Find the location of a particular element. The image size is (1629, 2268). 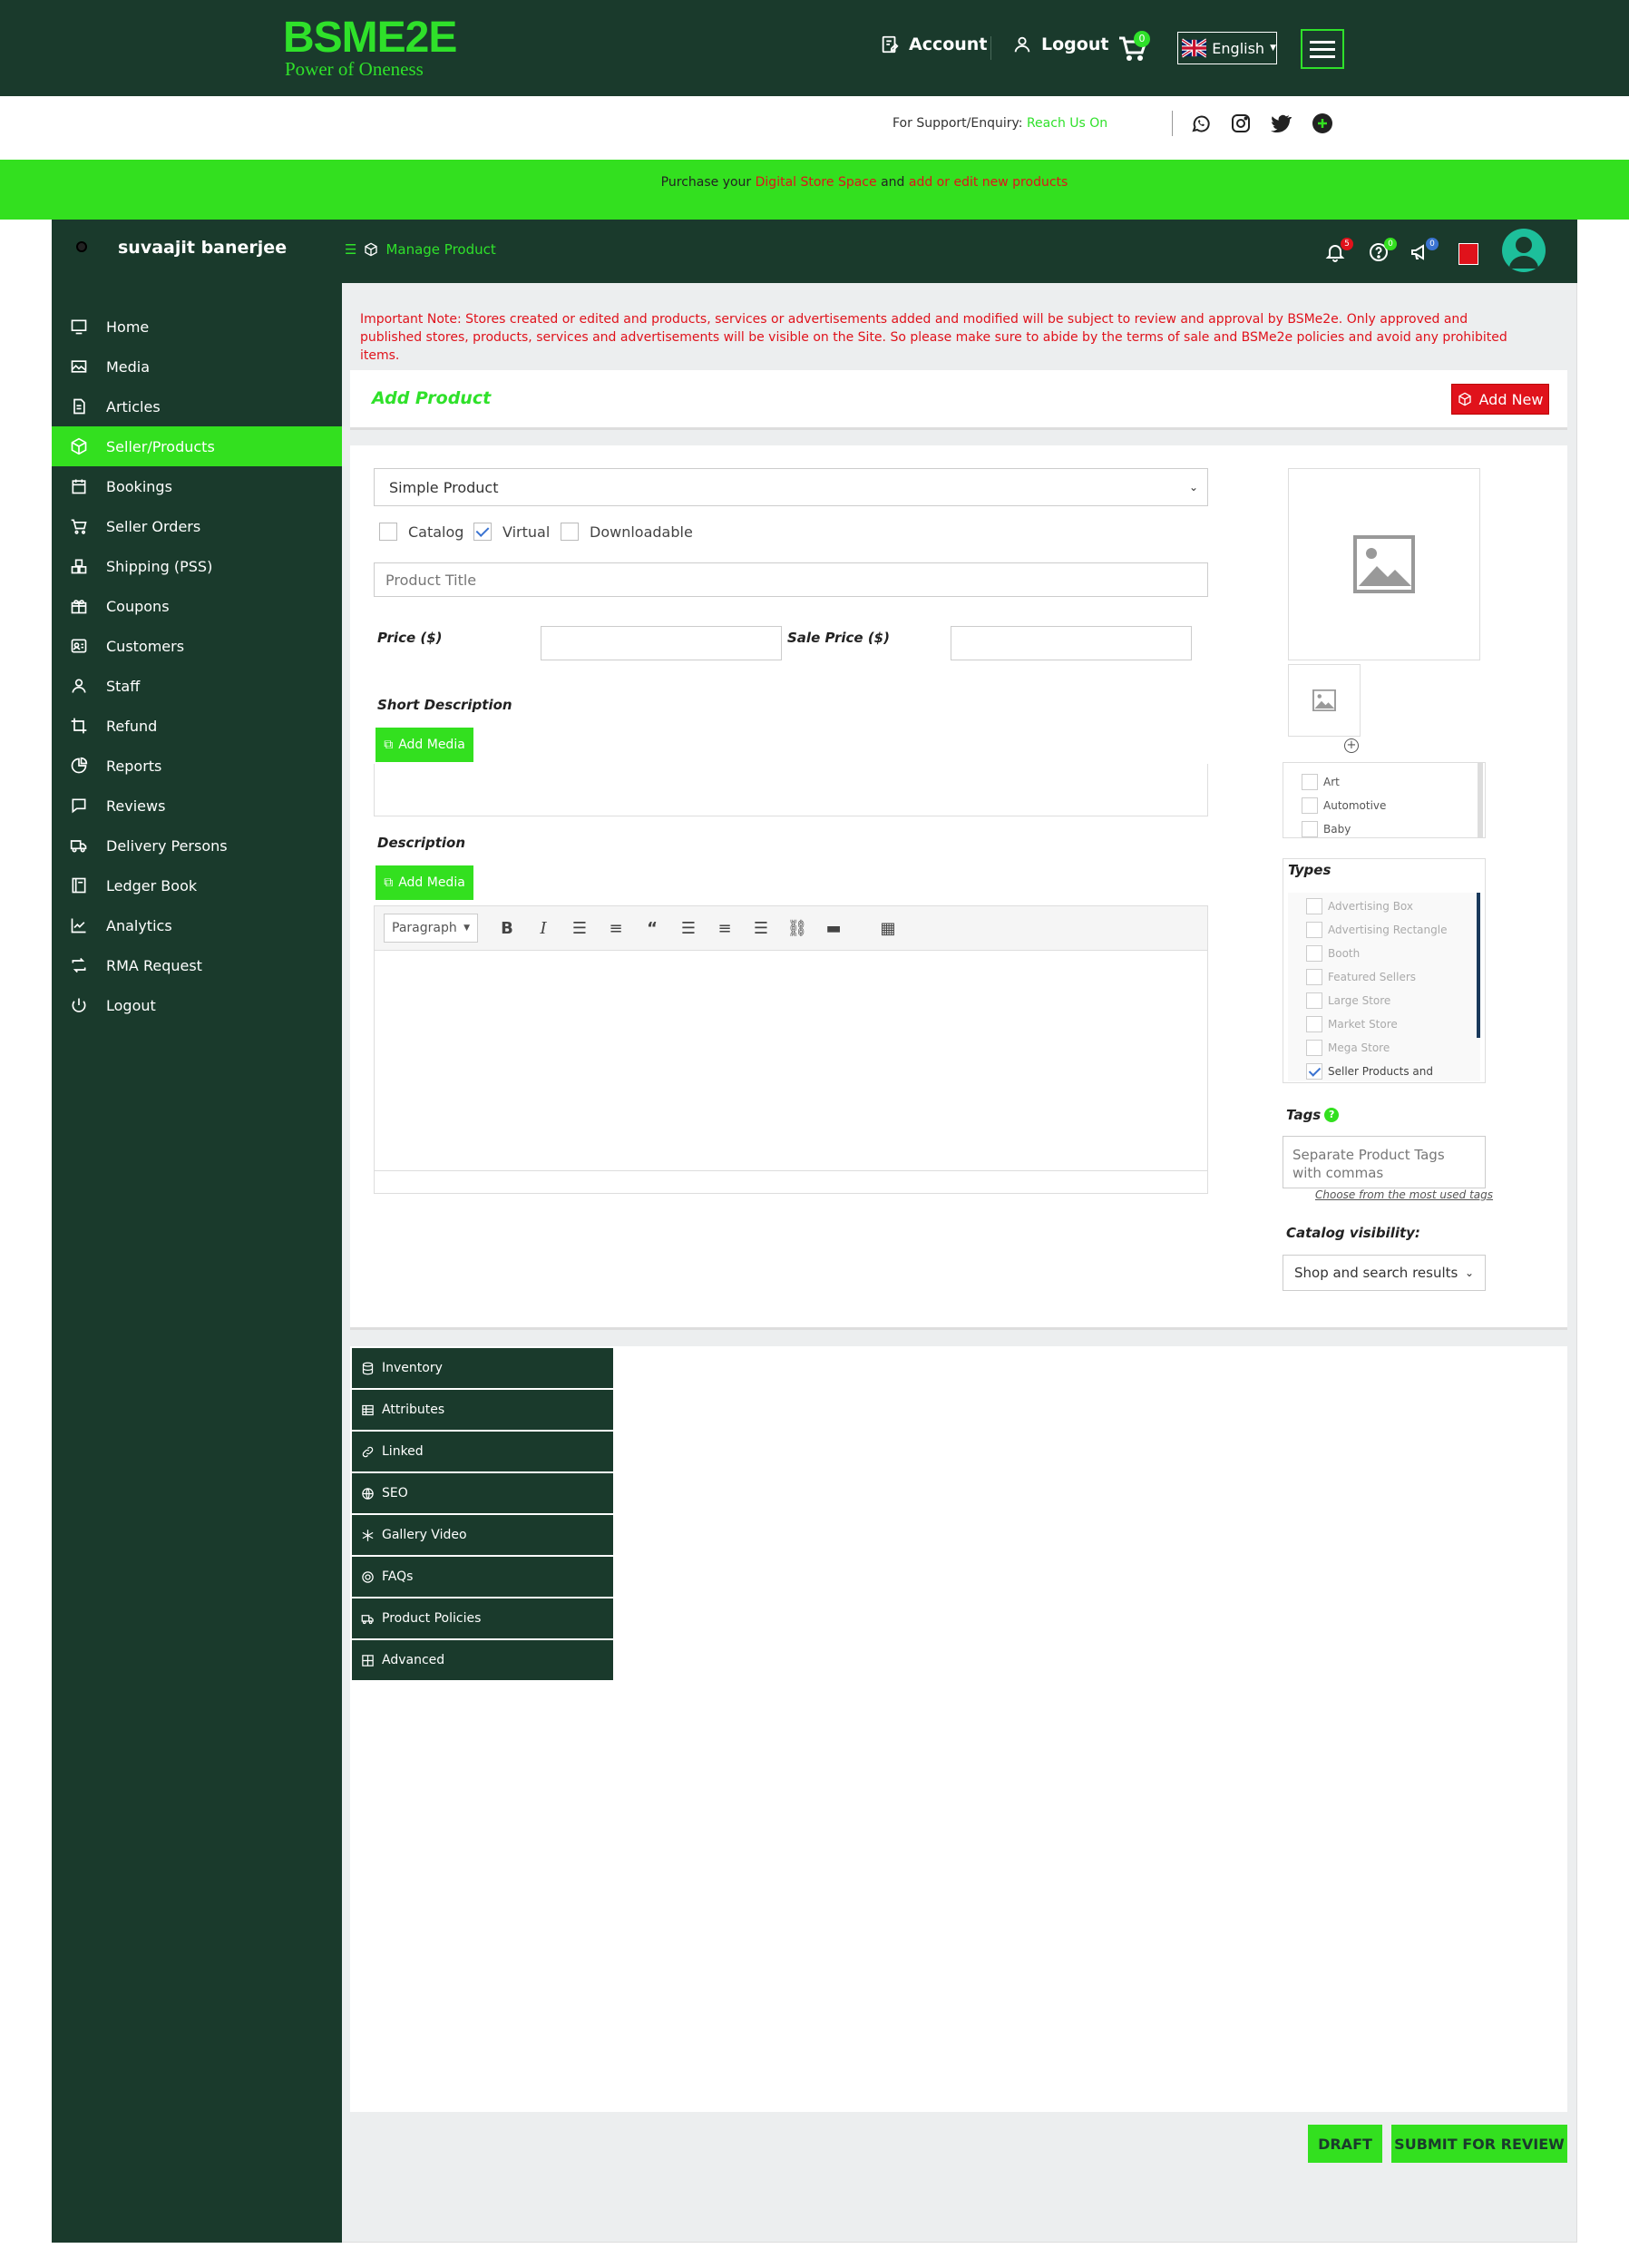

categories-list: Art Automotive Baby is located at coordinates (1384, 800).